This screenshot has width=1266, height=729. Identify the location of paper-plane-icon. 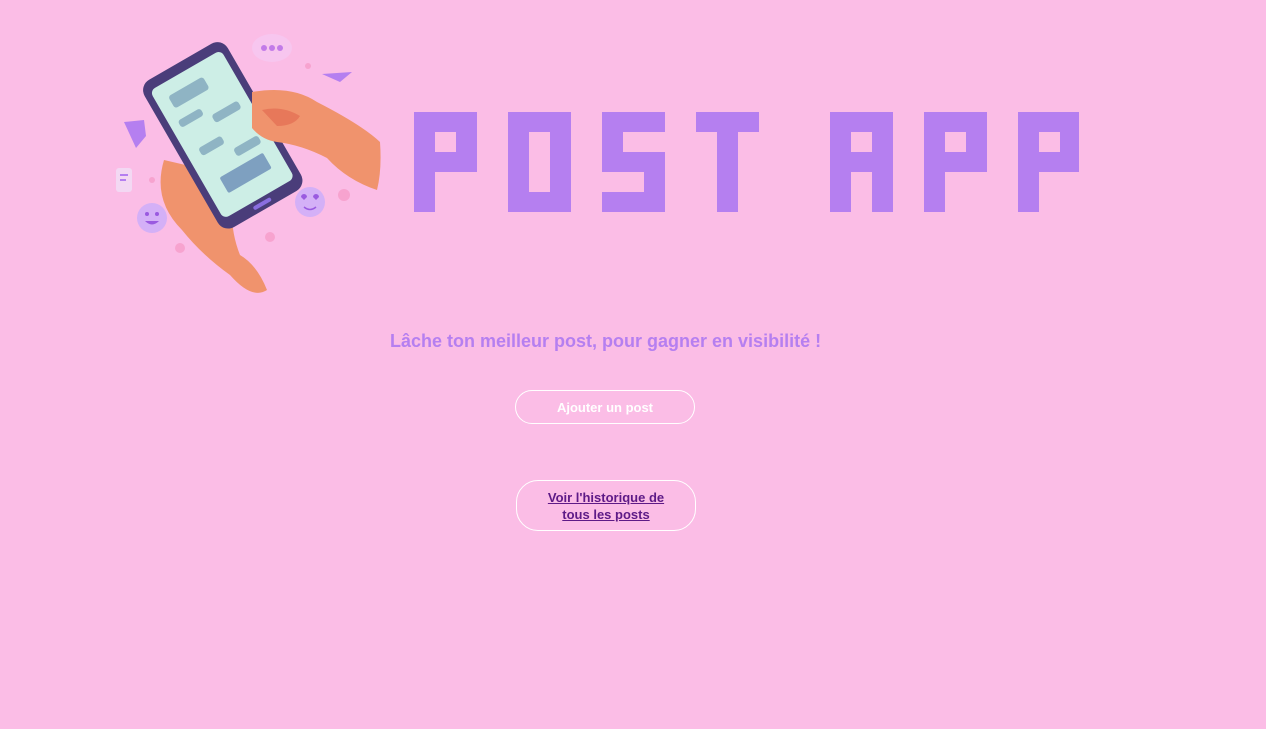
(337, 77).